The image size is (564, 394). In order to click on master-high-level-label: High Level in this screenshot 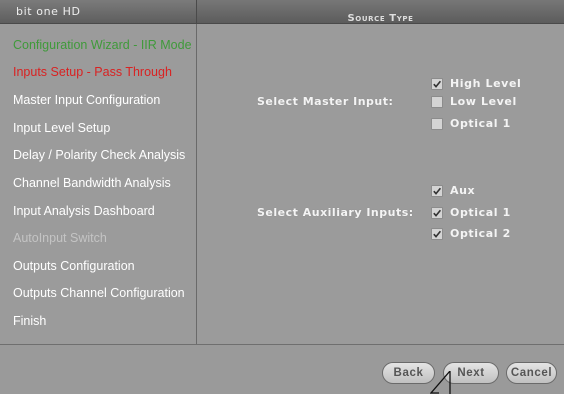, I will do `click(486, 83)`.